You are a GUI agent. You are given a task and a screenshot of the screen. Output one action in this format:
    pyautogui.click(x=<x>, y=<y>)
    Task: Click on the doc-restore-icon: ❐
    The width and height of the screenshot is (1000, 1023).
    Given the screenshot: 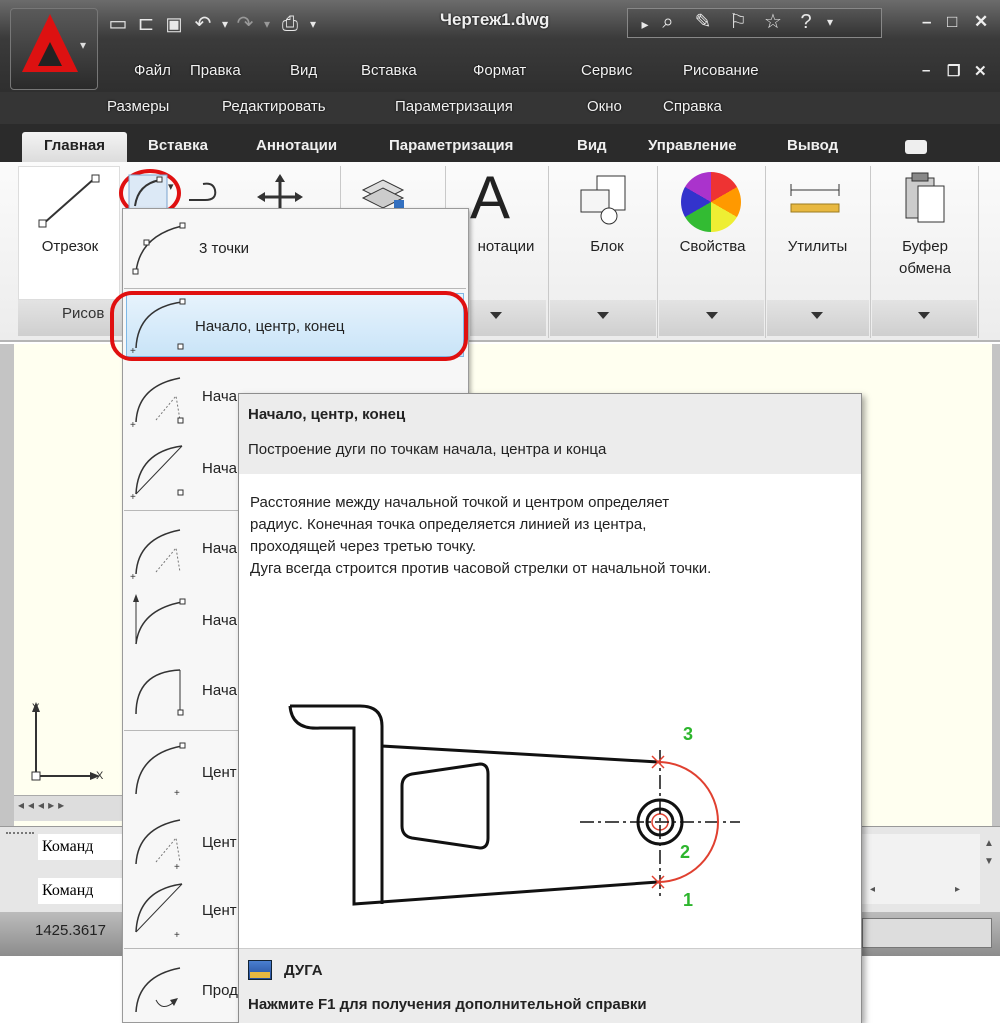 What is the action you would take?
    pyautogui.click(x=953, y=71)
    